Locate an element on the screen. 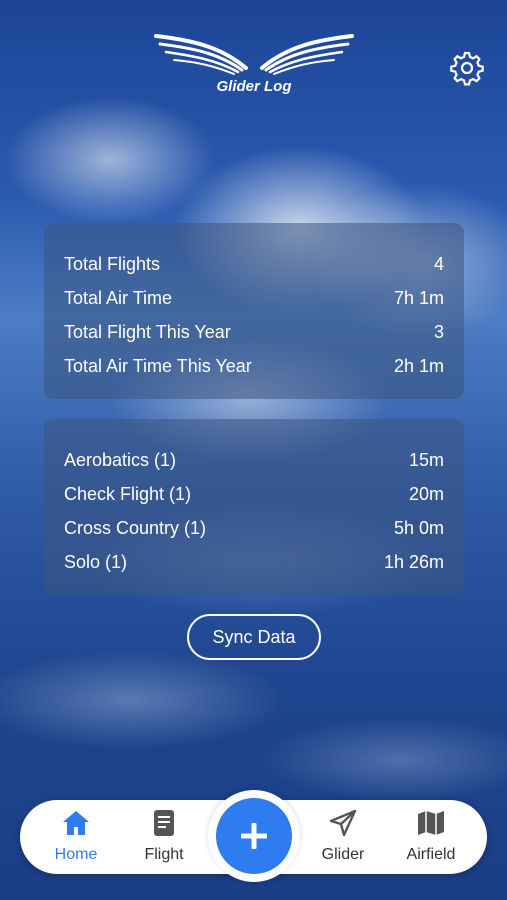 The image size is (507, 900). flight-type-row: Check Flight (1) 20m is located at coordinates (254, 494).